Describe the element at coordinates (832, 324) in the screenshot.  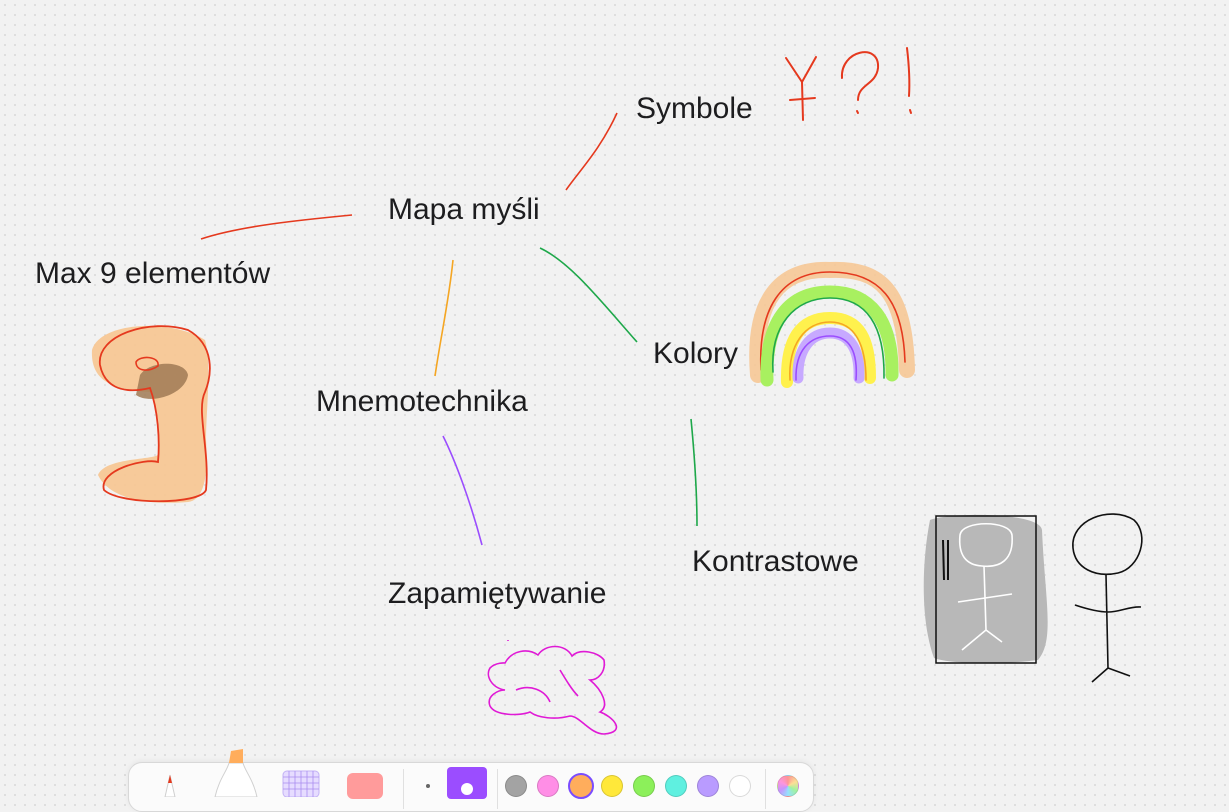
I see `rainbow-doodle` at that location.